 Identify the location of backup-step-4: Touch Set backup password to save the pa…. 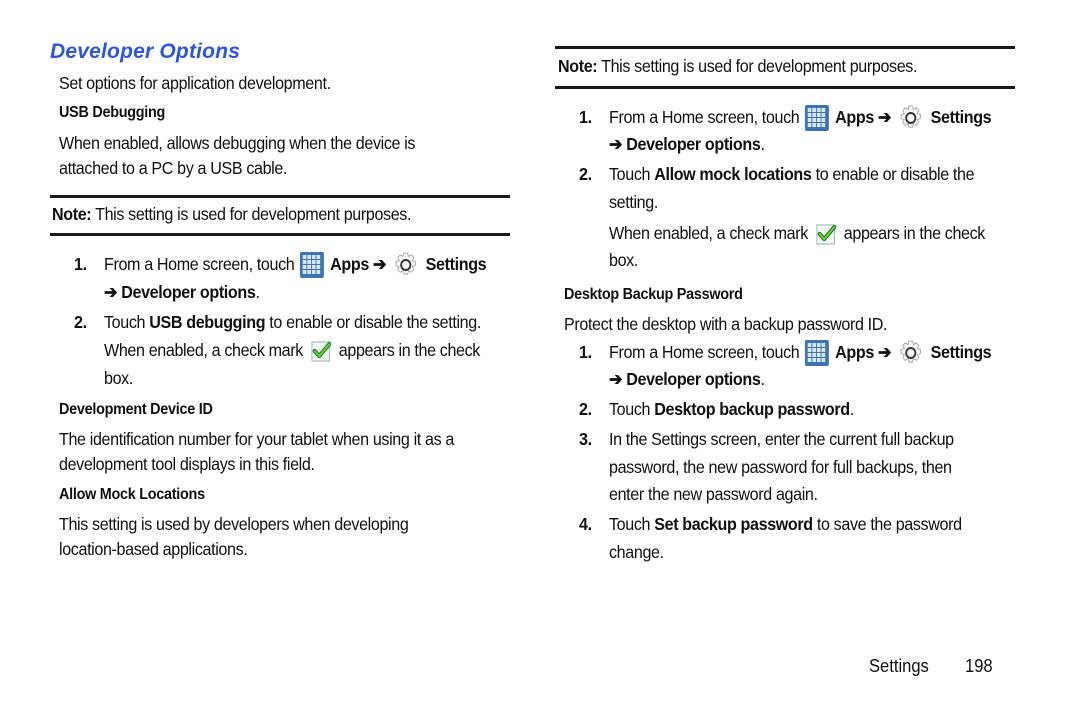
(785, 524).